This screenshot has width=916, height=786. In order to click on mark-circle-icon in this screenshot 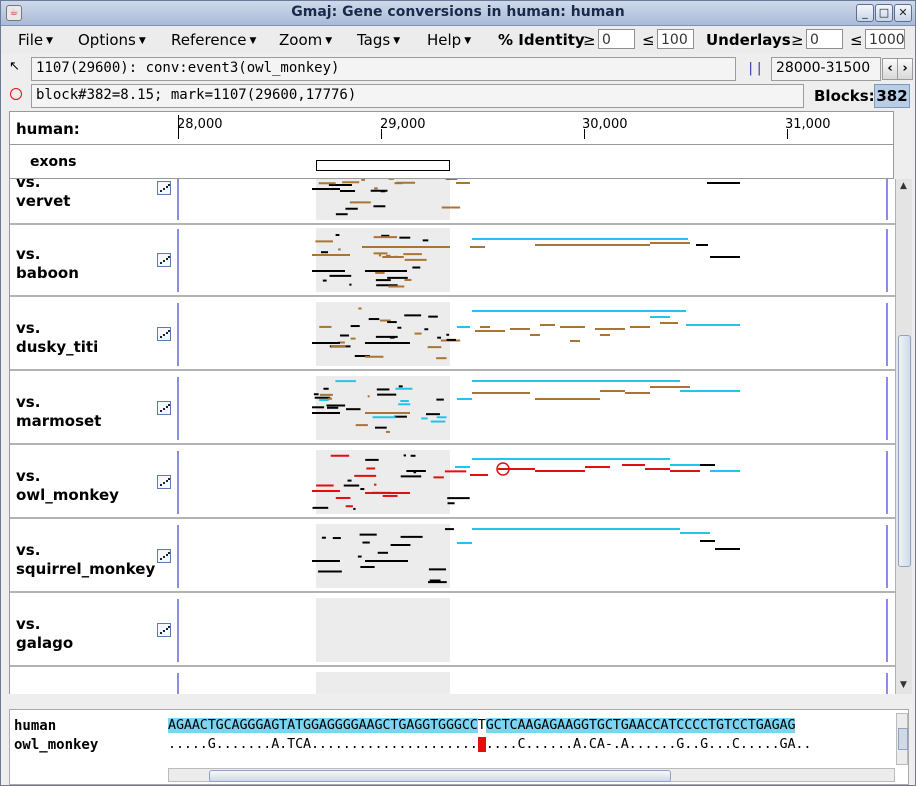, I will do `click(16, 94)`.